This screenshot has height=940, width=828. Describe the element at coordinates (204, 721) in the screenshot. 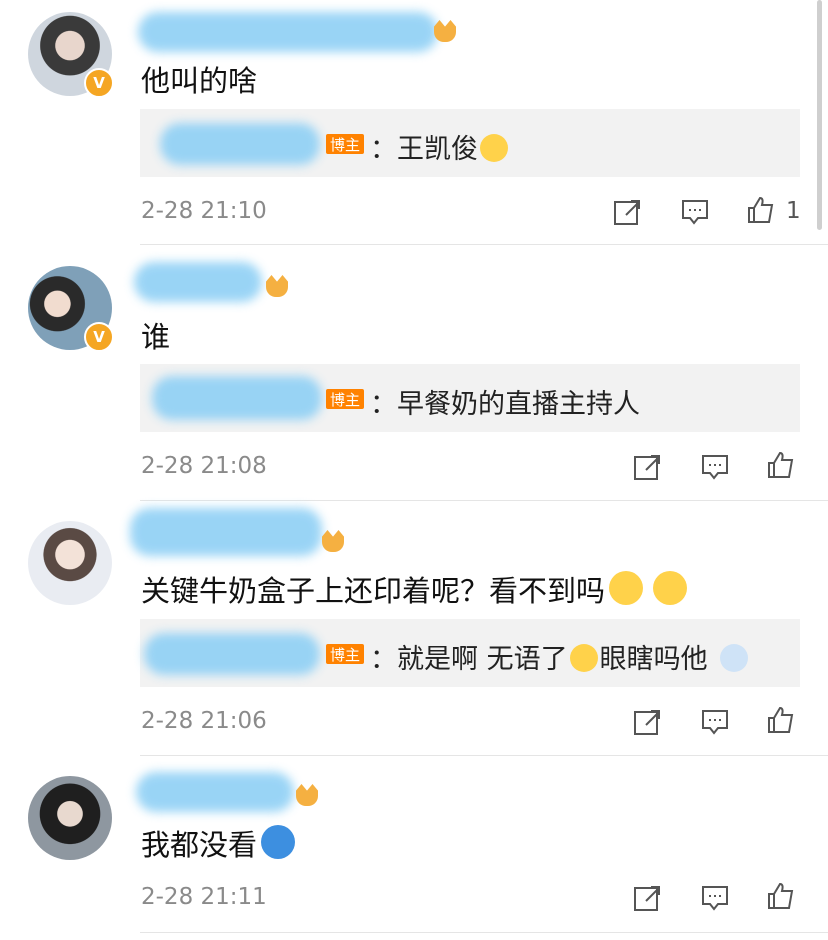

I see `timestamp: 2-28 21:06` at that location.